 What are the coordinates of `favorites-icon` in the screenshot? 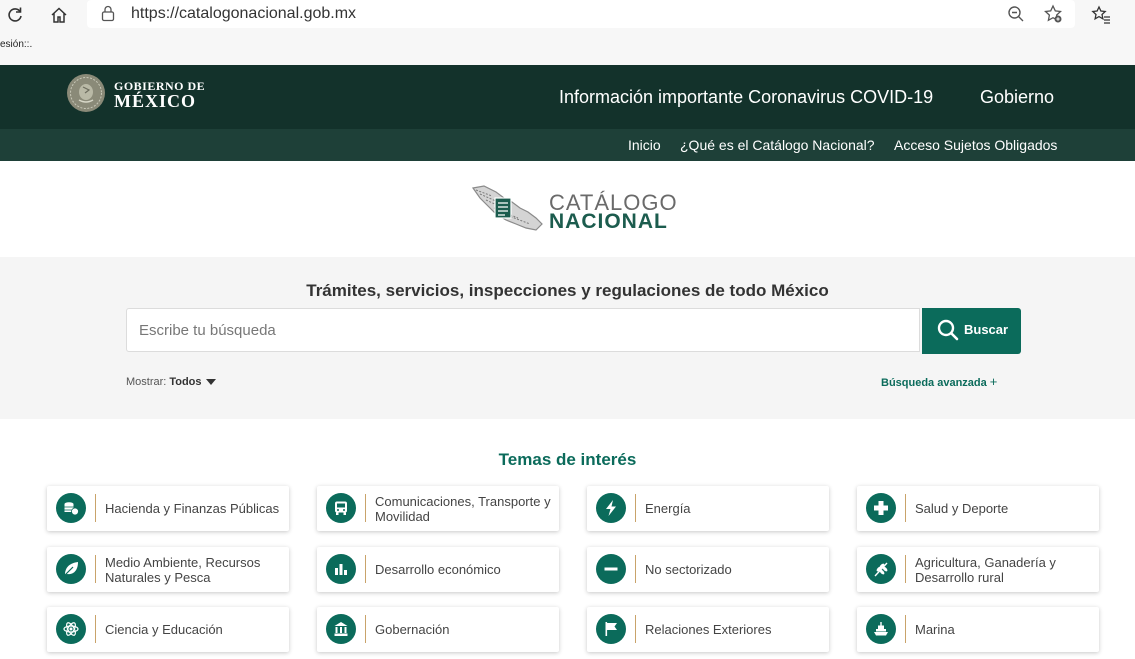 It's located at (1101, 15).